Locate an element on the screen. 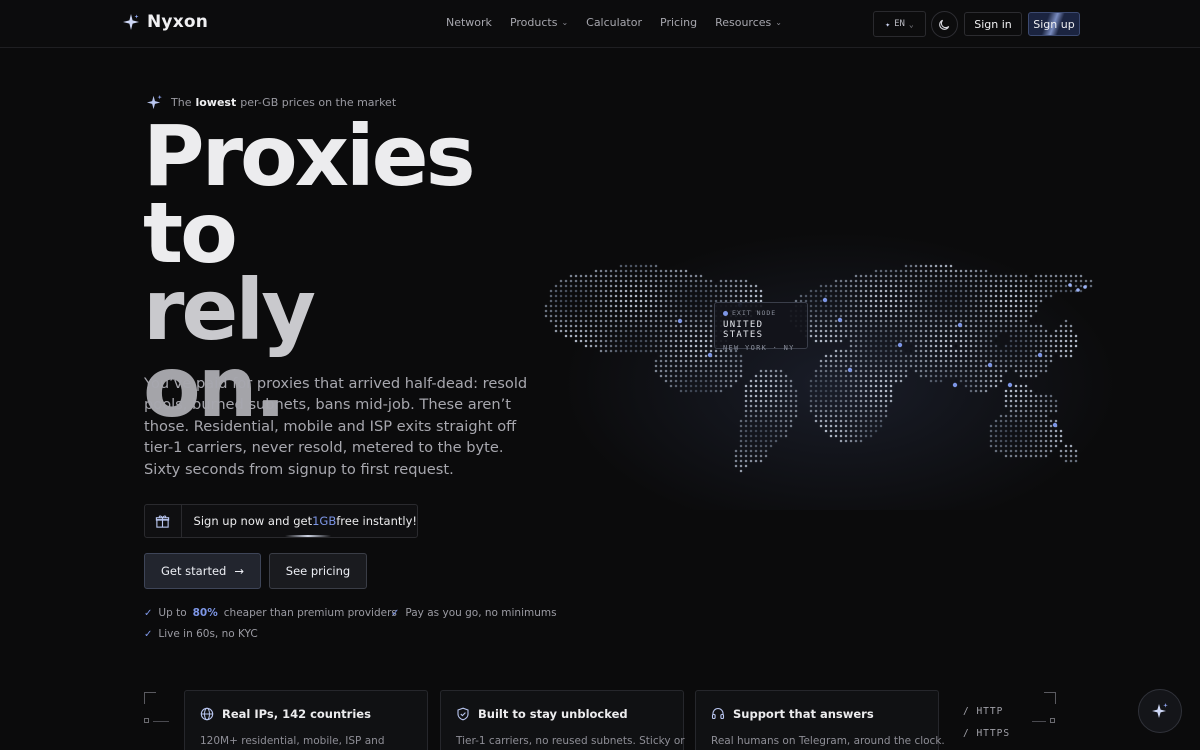 This screenshot has width=1200, height=750. language-selector: ✦ EN ⌄ is located at coordinates (899, 24).